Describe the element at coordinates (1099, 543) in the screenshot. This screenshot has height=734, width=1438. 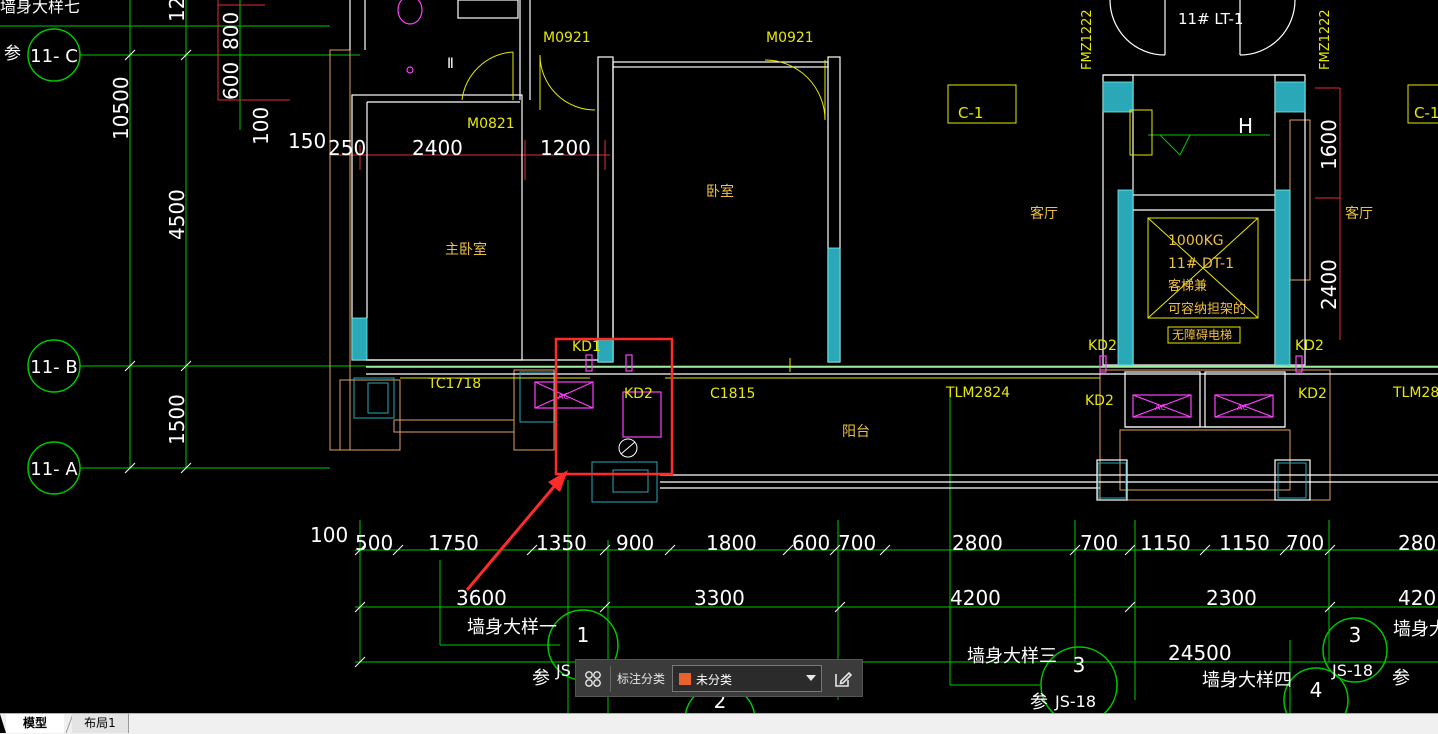
I see `dim-row1-700b: 700` at that location.